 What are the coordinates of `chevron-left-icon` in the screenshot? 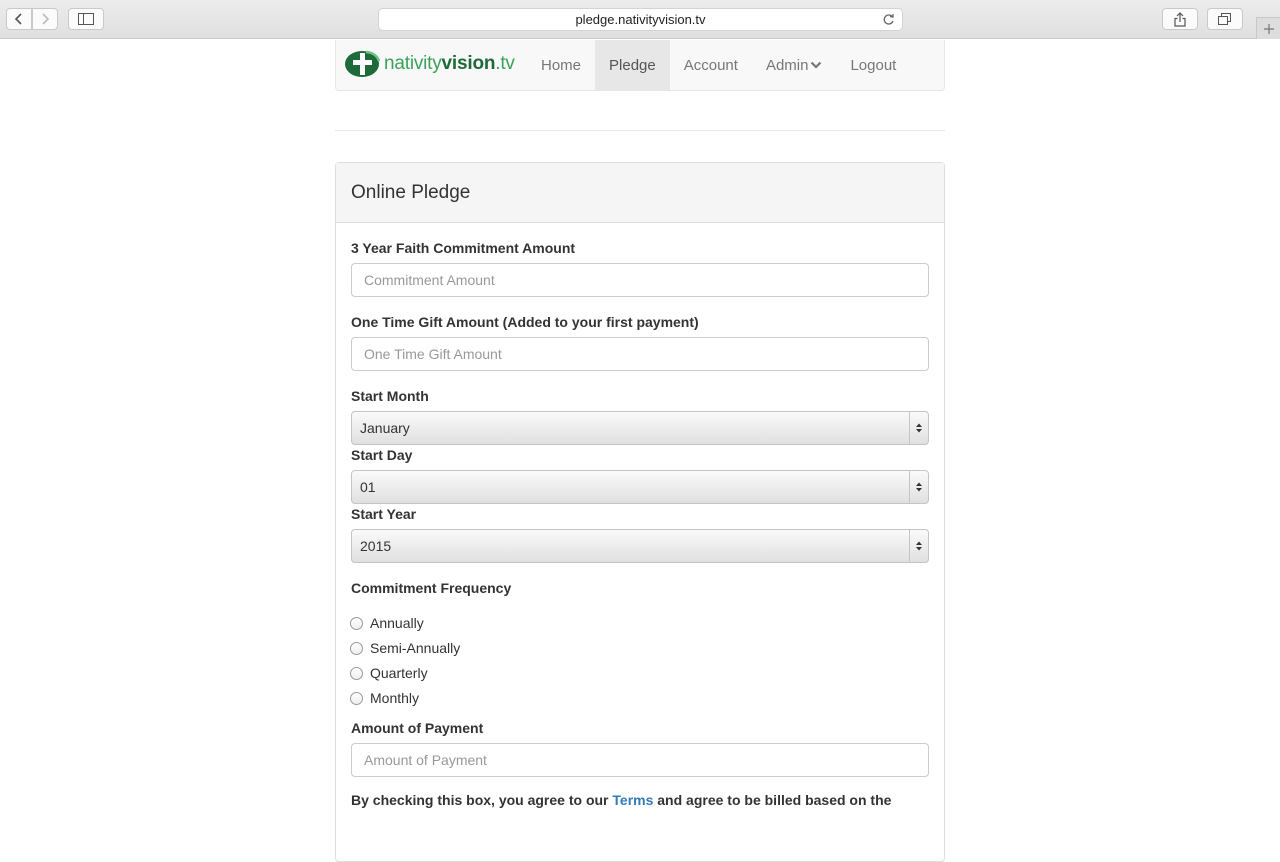 It's located at (18, 19).